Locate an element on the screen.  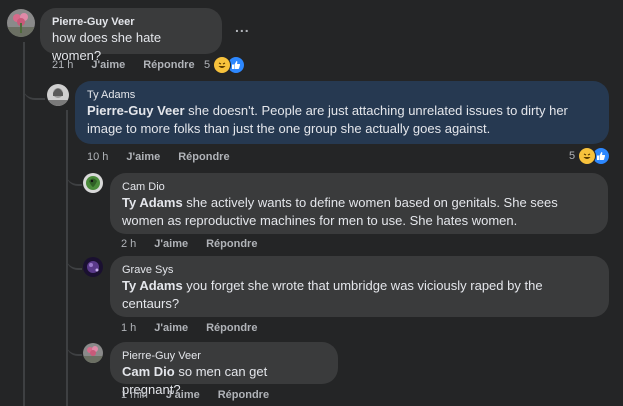
comment-actions: 1 h J'aime Répondre is located at coordinates (189, 328).